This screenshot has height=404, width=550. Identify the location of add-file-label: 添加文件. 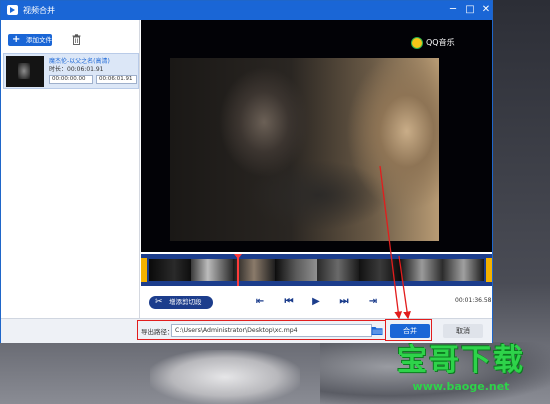
(39, 40).